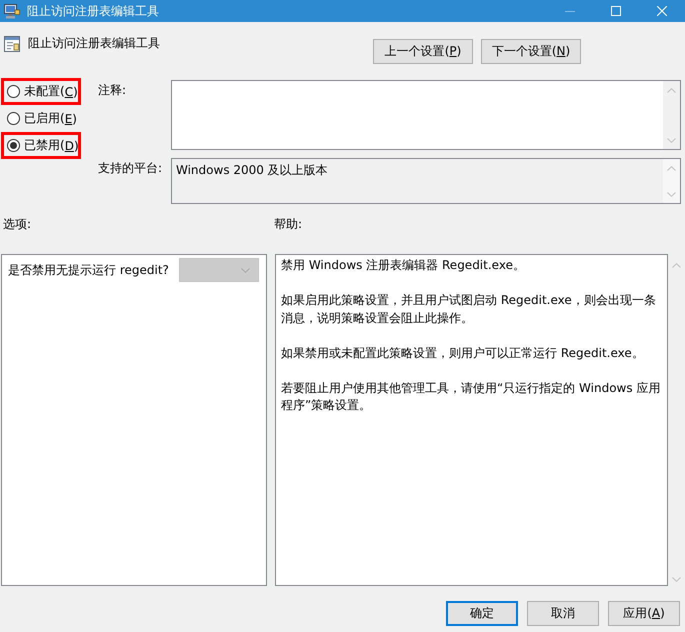 The image size is (685, 632). What do you see at coordinates (426, 115) in the screenshot?
I see `comment-field` at bounding box center [426, 115].